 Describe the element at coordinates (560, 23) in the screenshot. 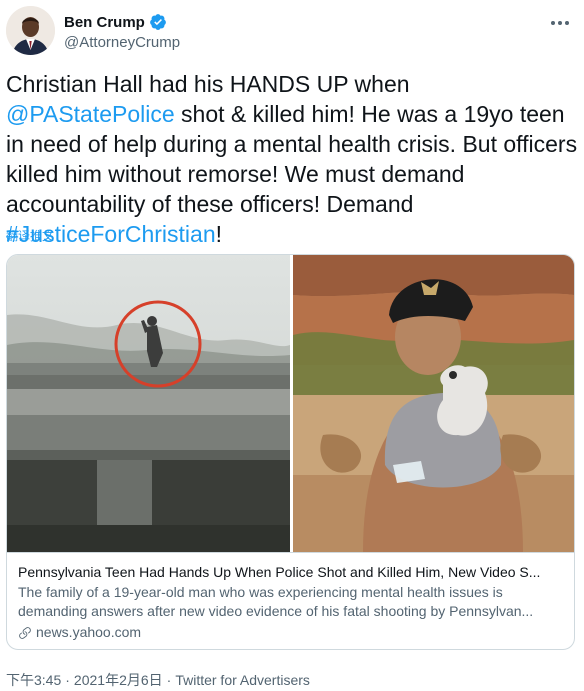

I see `more-dots-icon` at that location.